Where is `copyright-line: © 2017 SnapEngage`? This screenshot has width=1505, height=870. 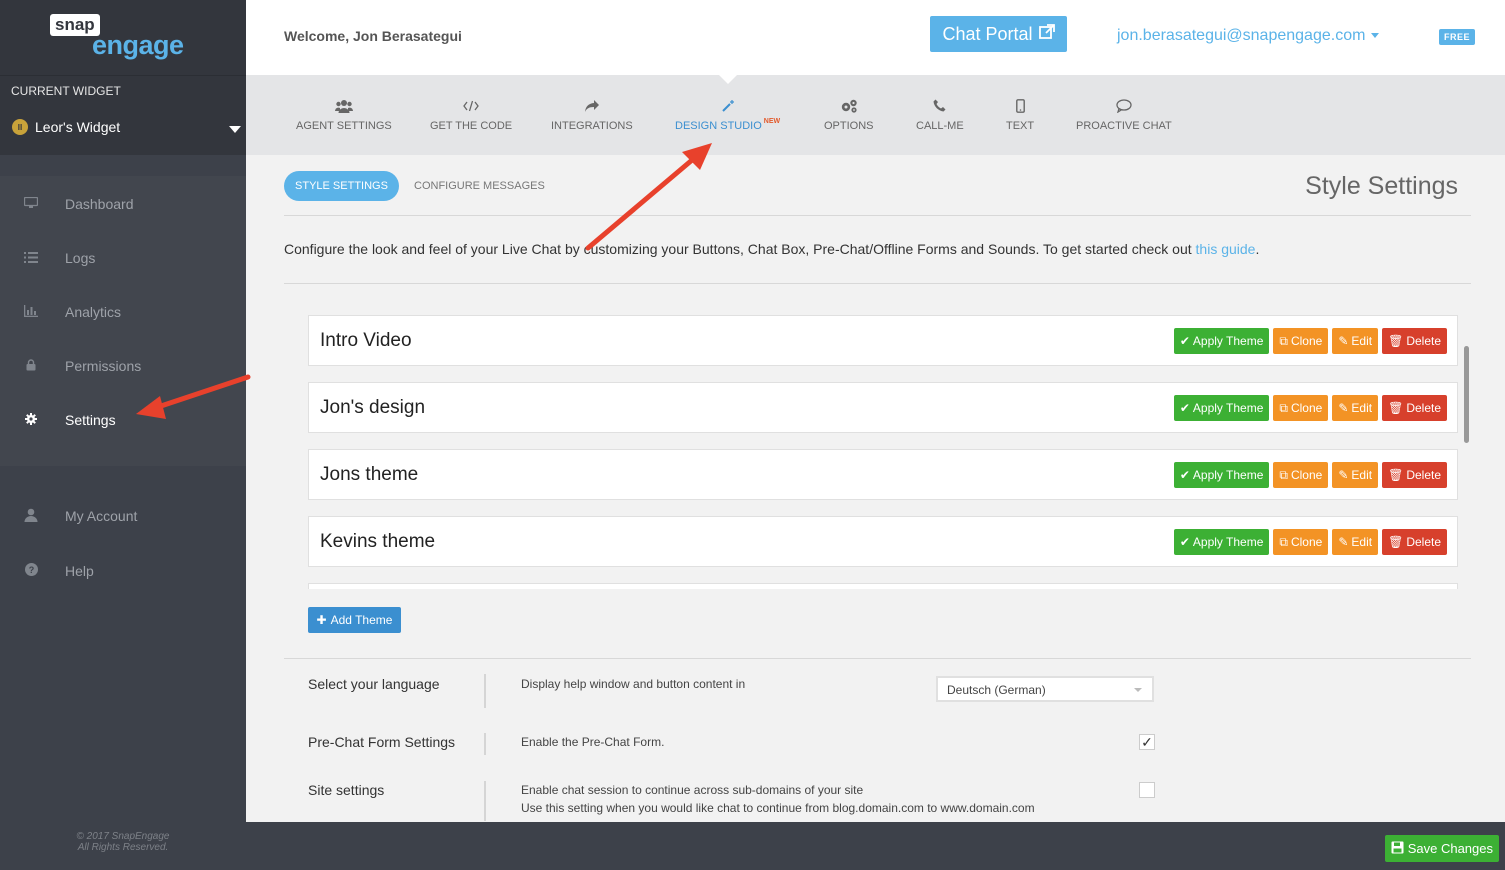
copyright-line: © 2017 SnapEngage is located at coordinates (123, 836).